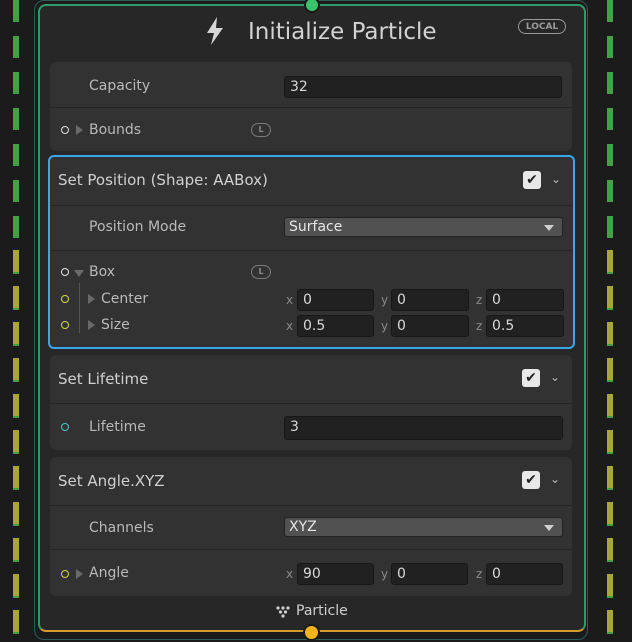 The height and width of the screenshot is (642, 632). Describe the element at coordinates (65, 427) in the screenshot. I see `lifetime-input-port` at that location.